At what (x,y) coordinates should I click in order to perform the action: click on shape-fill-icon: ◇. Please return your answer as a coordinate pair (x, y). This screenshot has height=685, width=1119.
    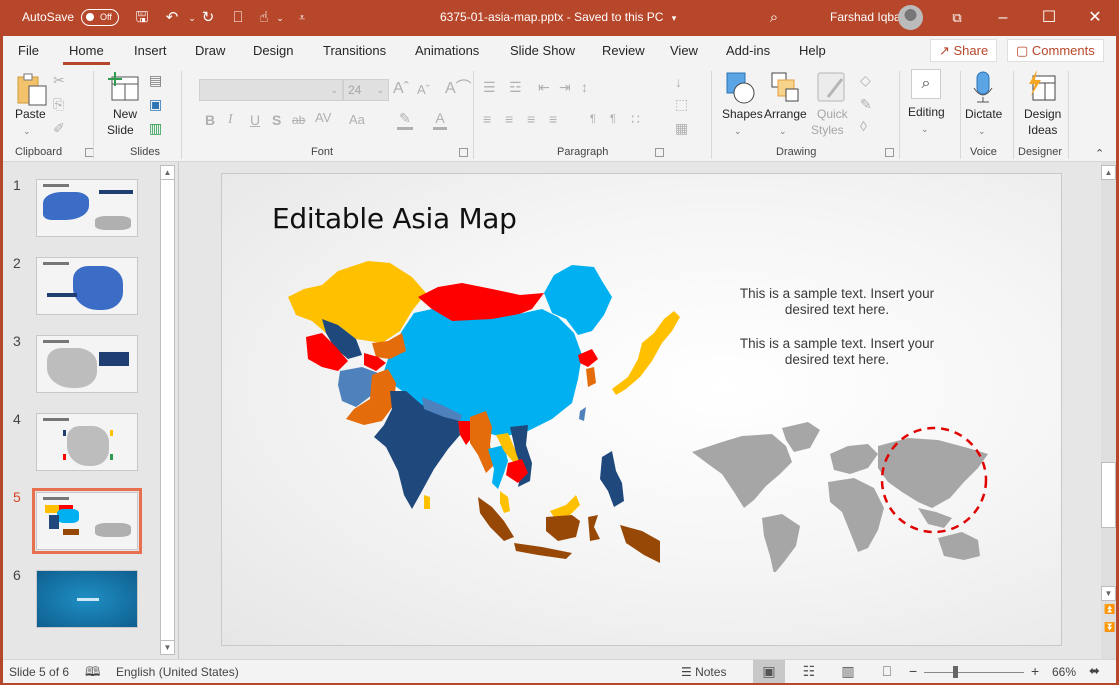
    Looking at the image, I should click on (865, 80).